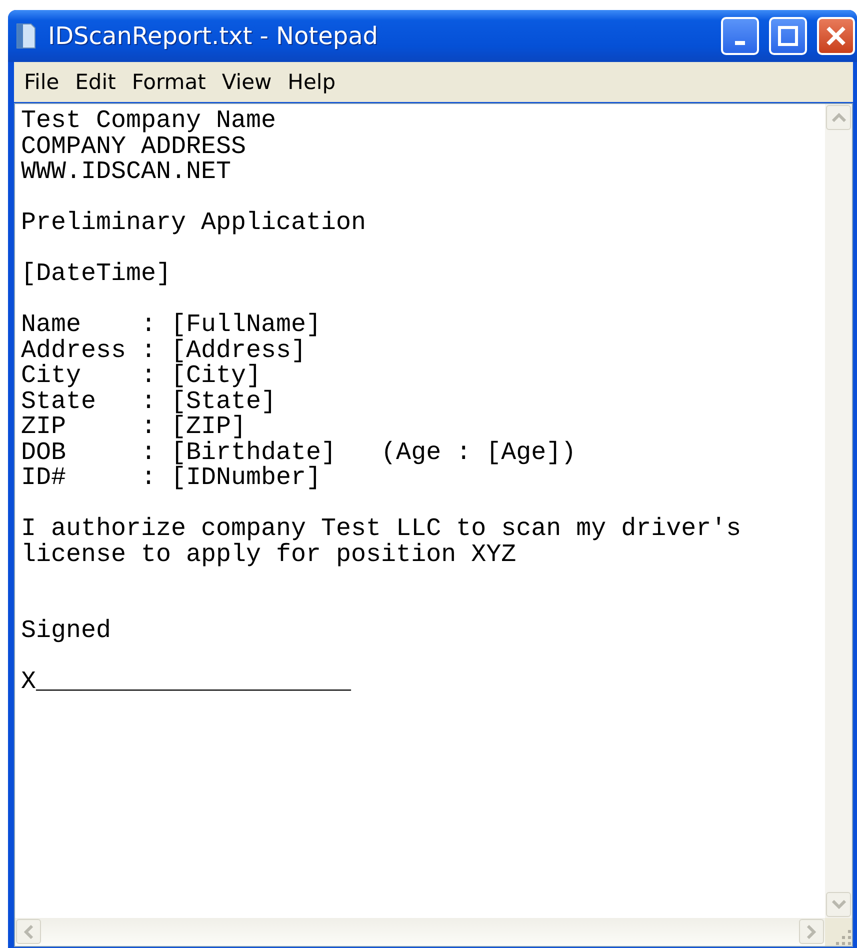 This screenshot has height=948, width=857. What do you see at coordinates (298, 452) in the screenshot?
I see `text-line: DOB : [Birthdate] (Age : [Age])` at bounding box center [298, 452].